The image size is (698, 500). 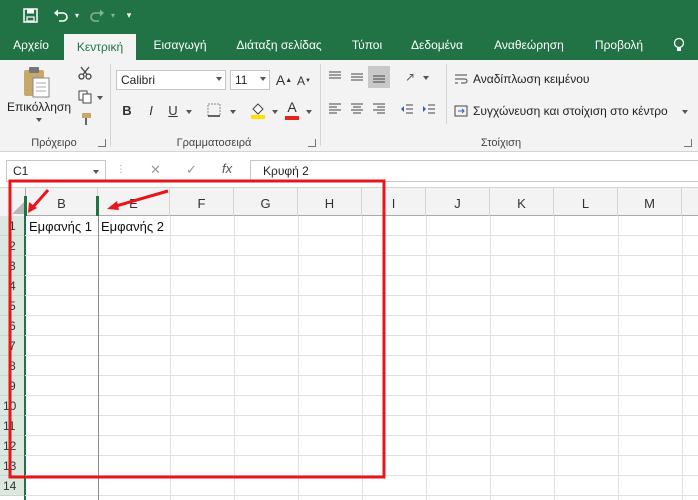 I want to click on annotation-arrow-left, so click(x=40, y=198).